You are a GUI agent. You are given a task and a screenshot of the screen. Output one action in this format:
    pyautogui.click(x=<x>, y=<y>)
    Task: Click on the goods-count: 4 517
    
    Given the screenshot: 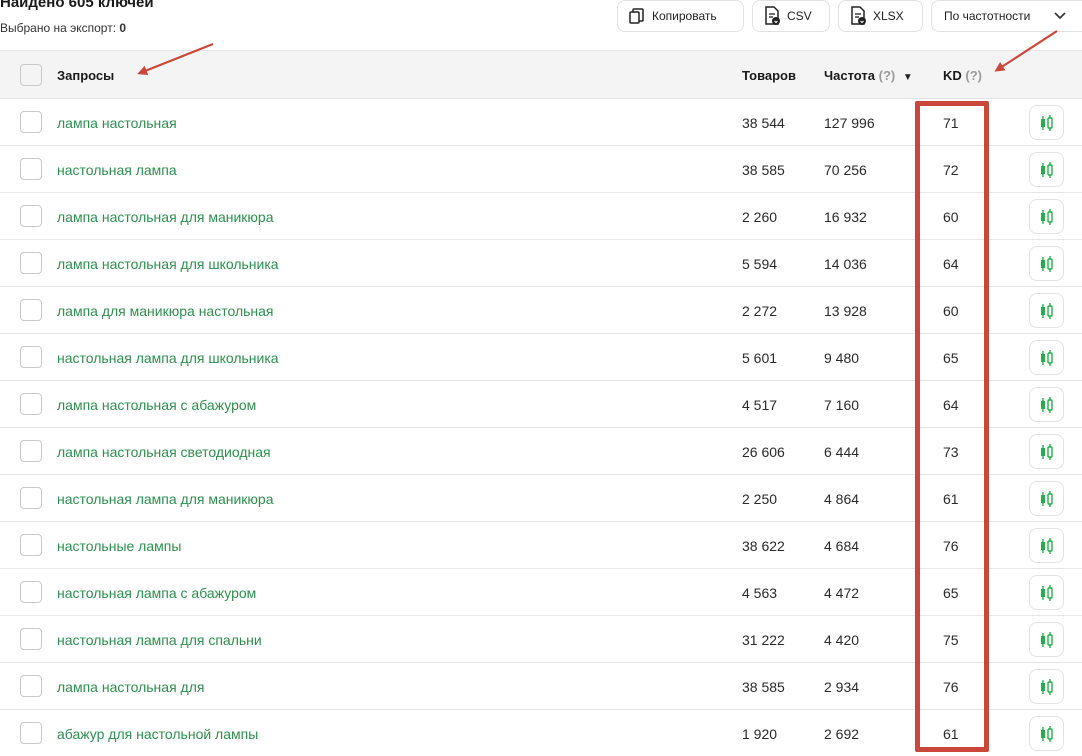 What is the action you would take?
    pyautogui.click(x=760, y=405)
    